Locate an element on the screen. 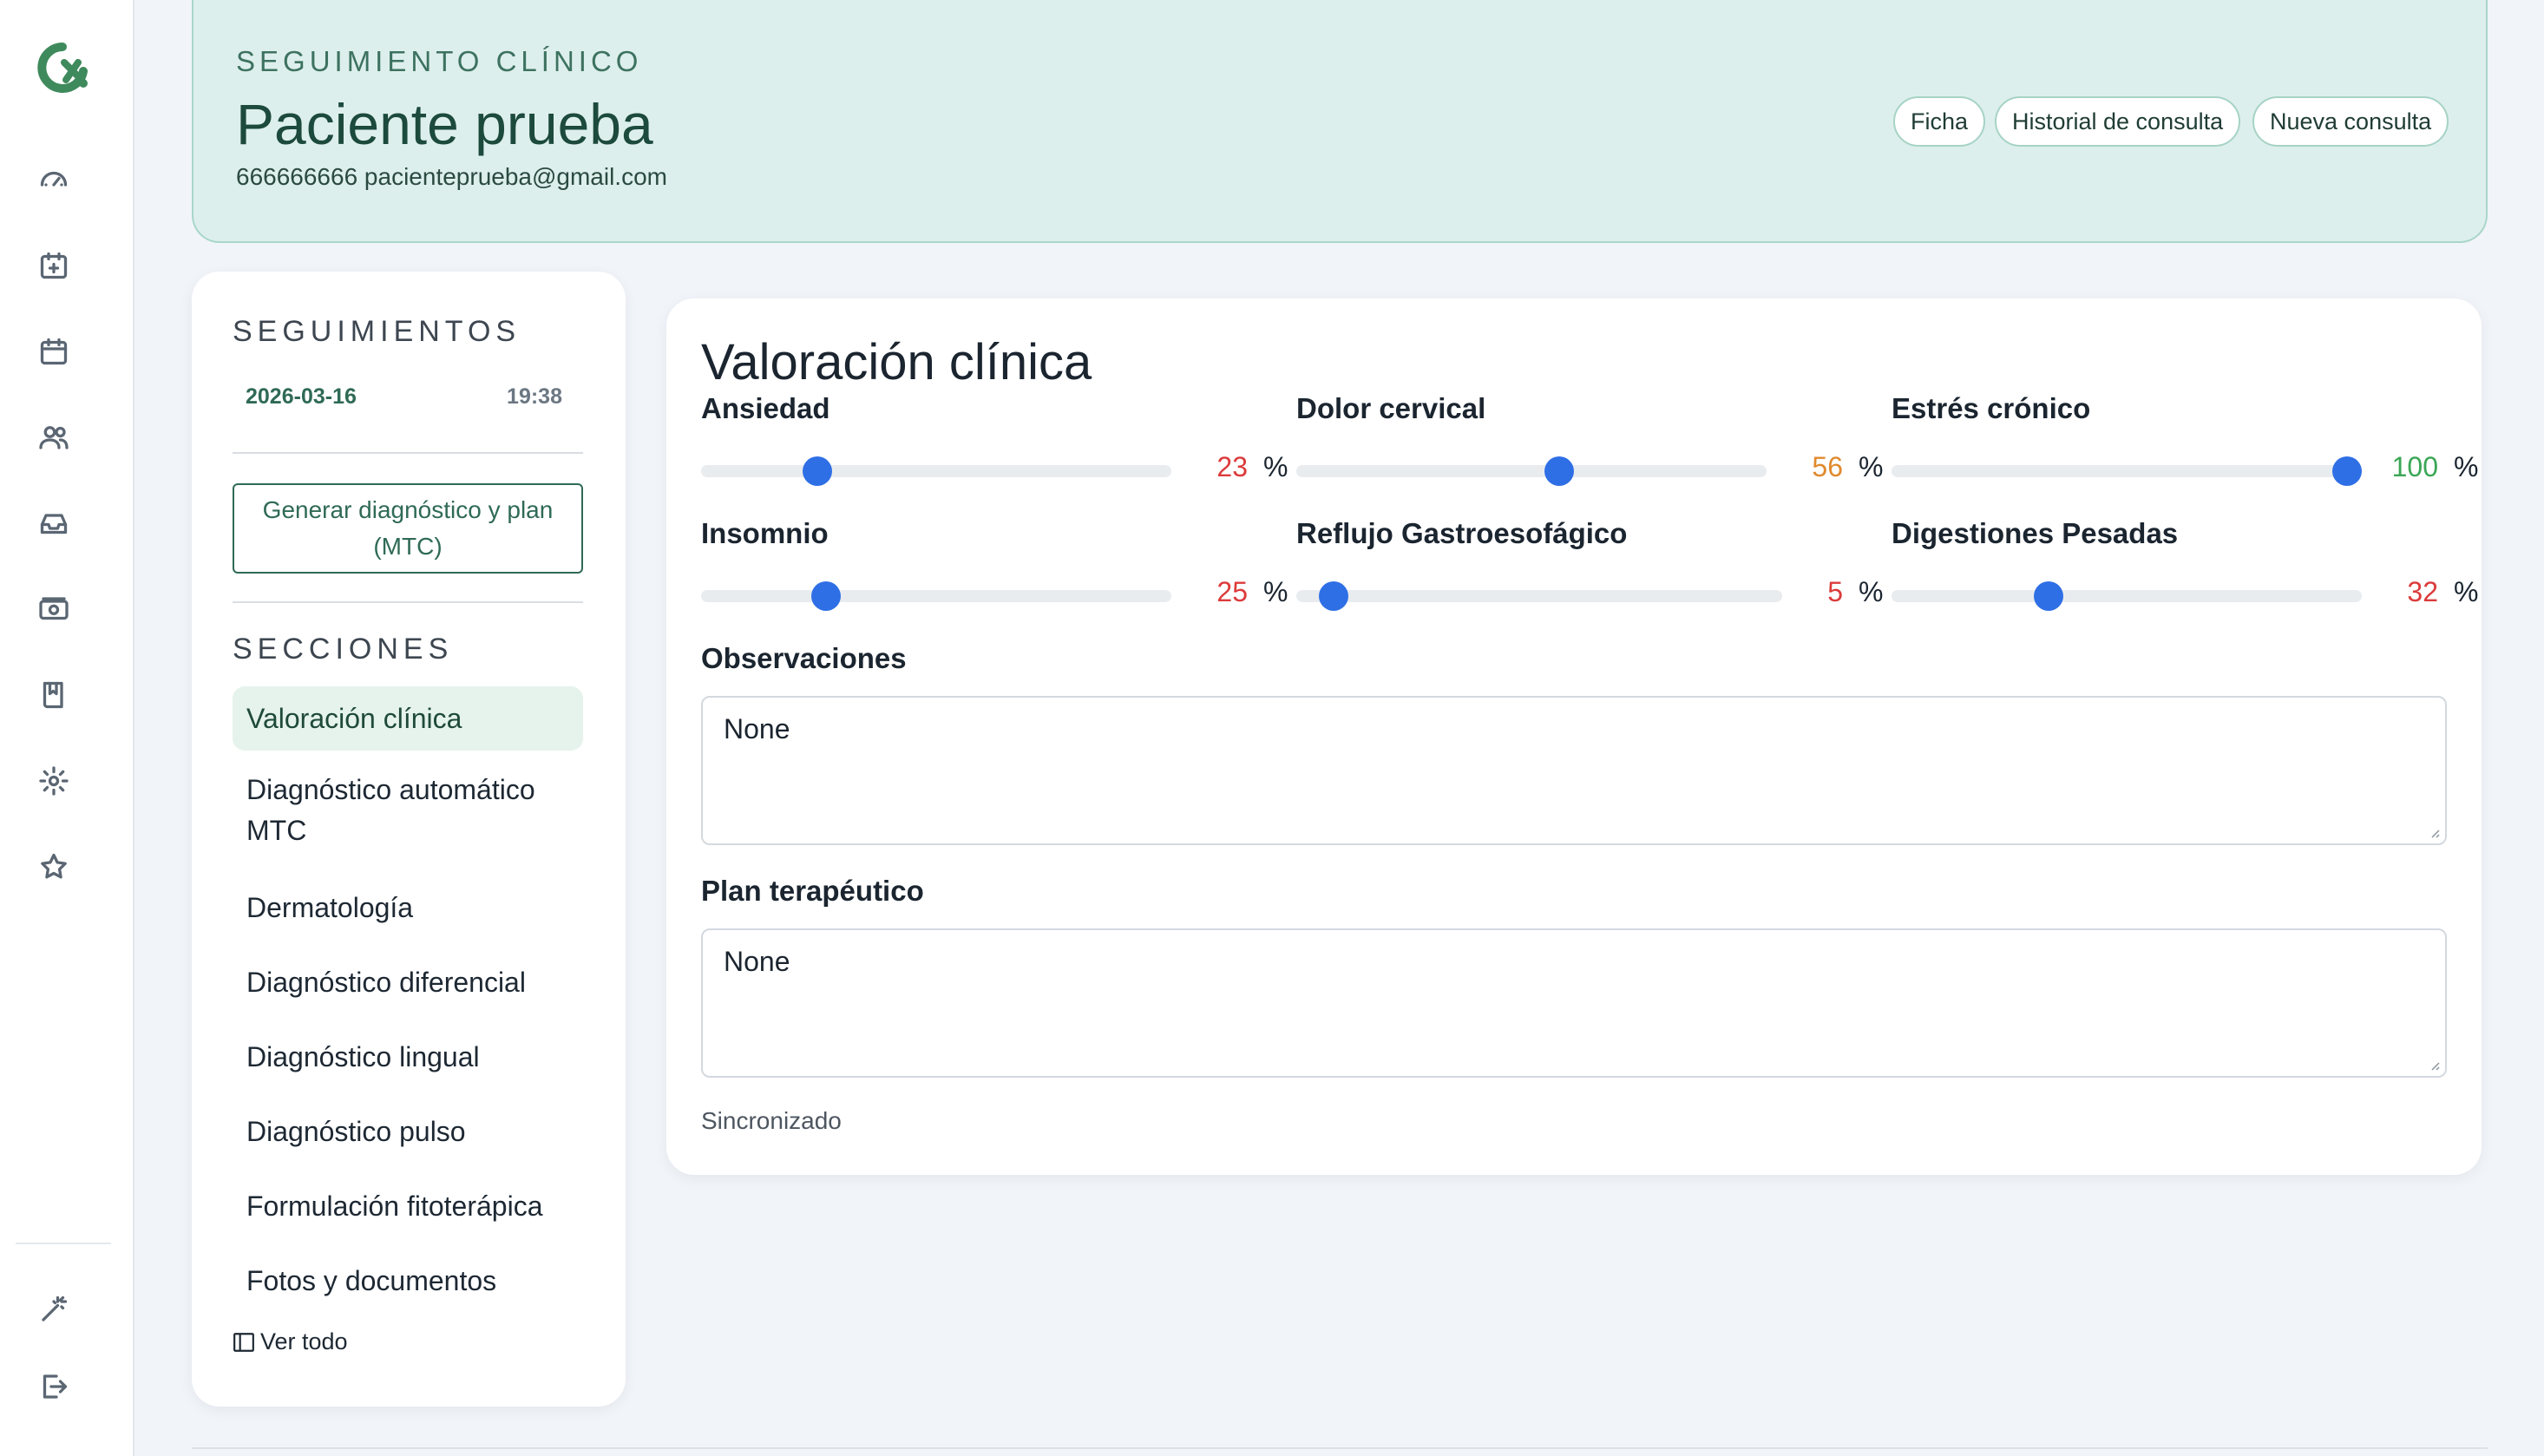  slider-ansiedad: Ansiedad 23 % is located at coordinates (994, 440).